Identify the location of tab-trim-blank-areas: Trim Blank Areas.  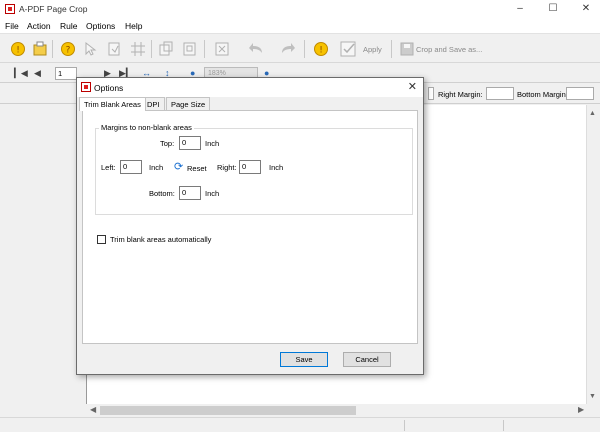
(112, 104).